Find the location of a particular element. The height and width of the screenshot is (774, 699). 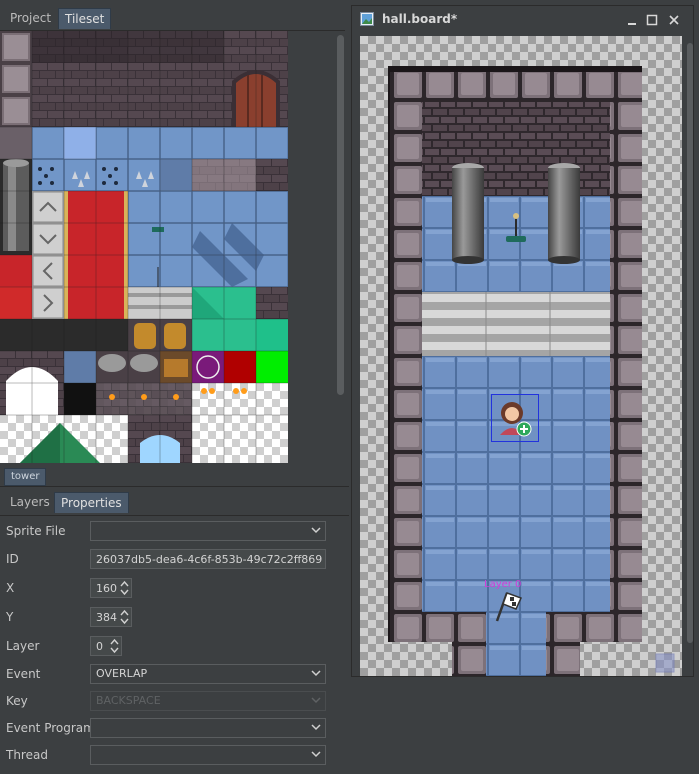

prop-row-layer: Layer 0 is located at coordinates (174, 647).